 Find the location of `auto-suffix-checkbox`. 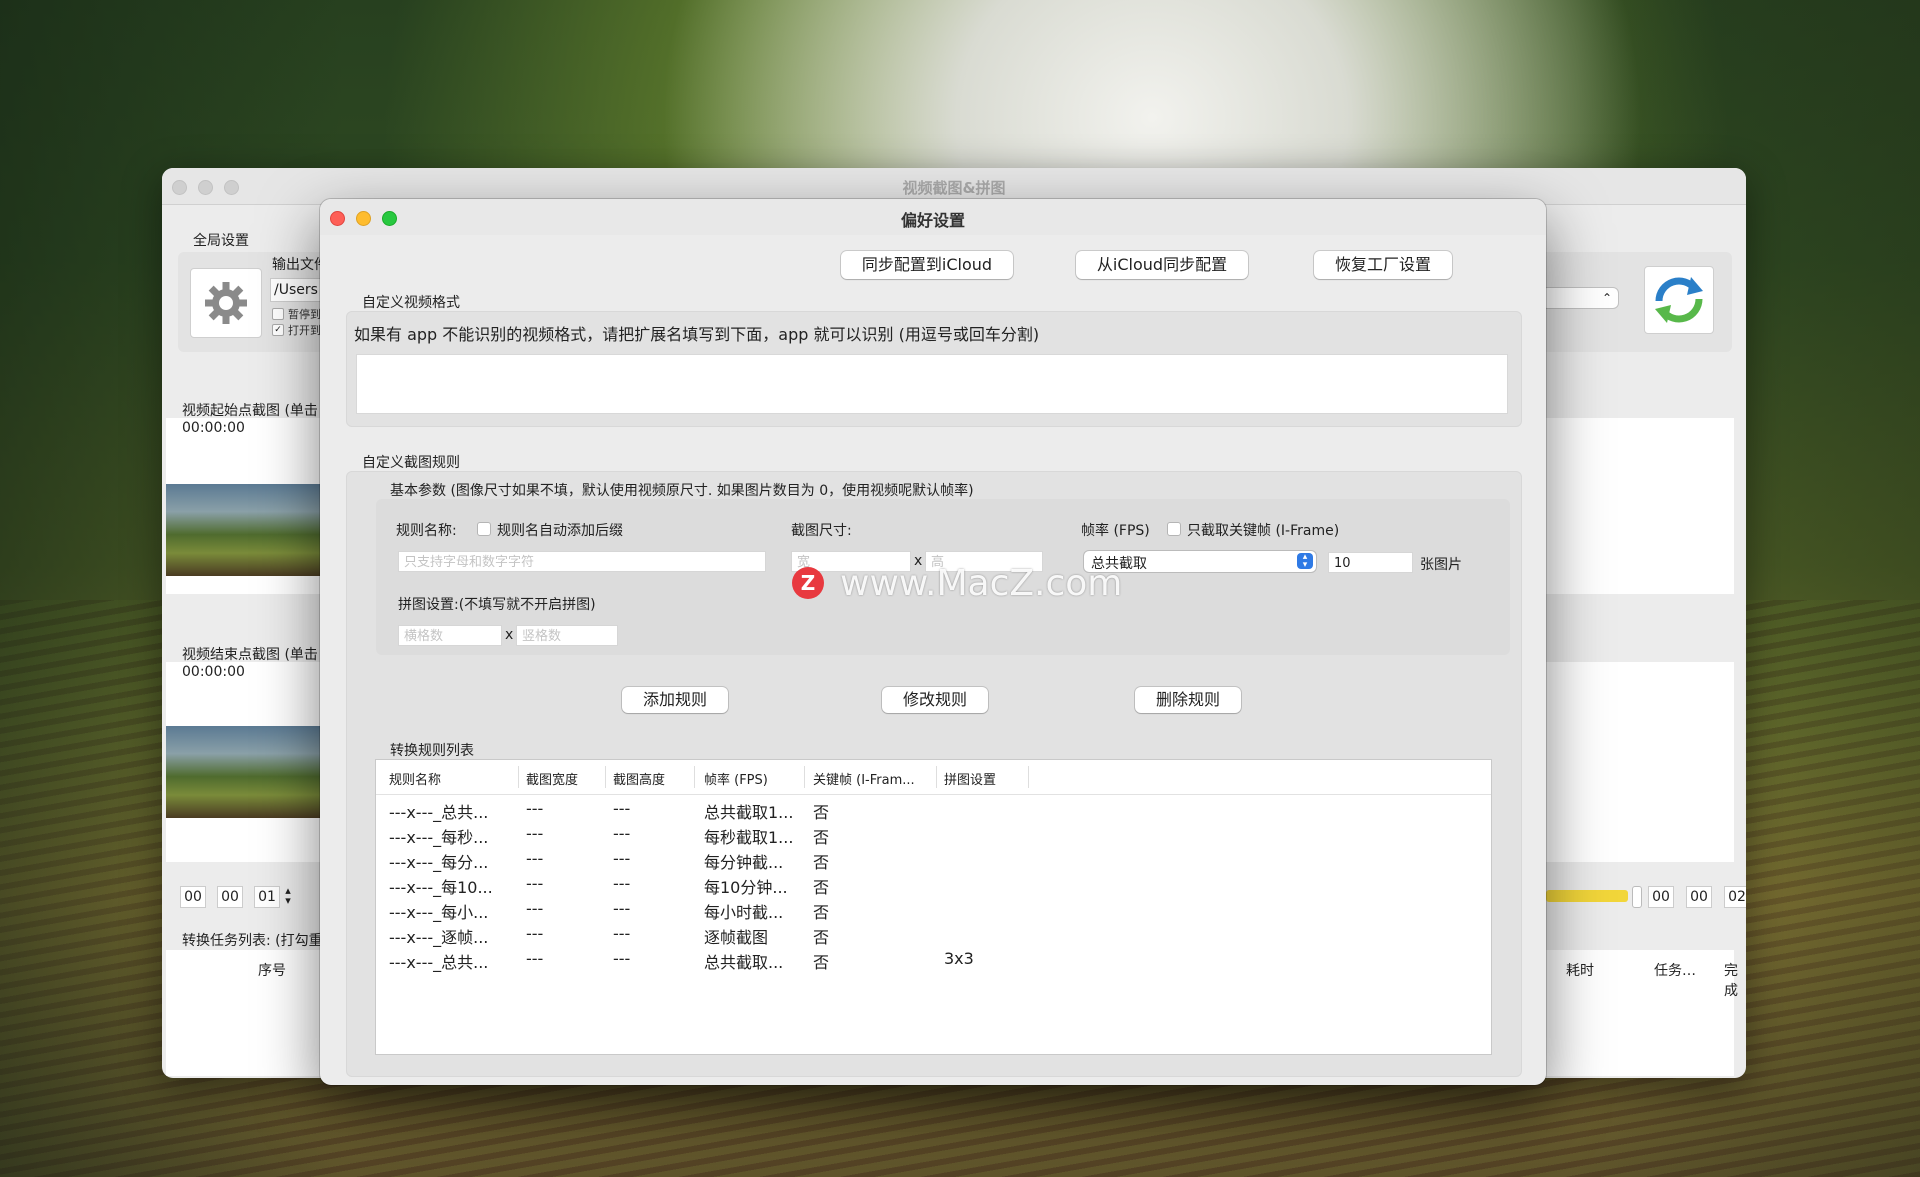

auto-suffix-checkbox is located at coordinates (484, 529).